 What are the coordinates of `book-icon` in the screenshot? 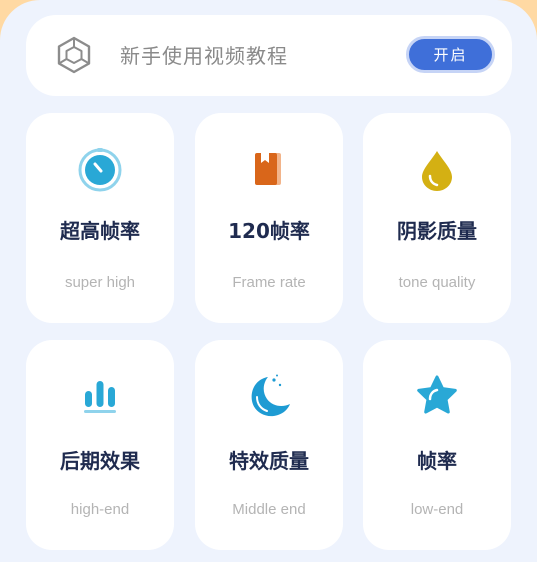 It's located at (268, 169).